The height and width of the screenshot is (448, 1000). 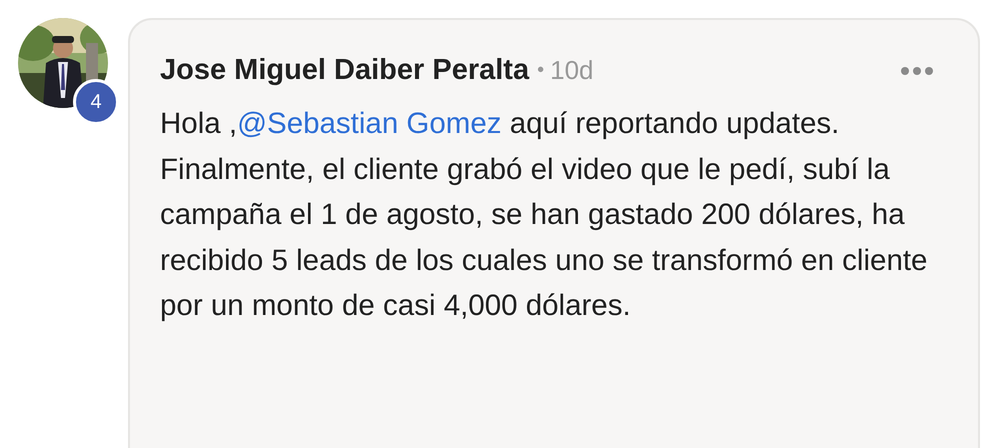 What do you see at coordinates (345, 70) in the screenshot?
I see `author-name: Jose Miguel Daiber Peralta` at bounding box center [345, 70].